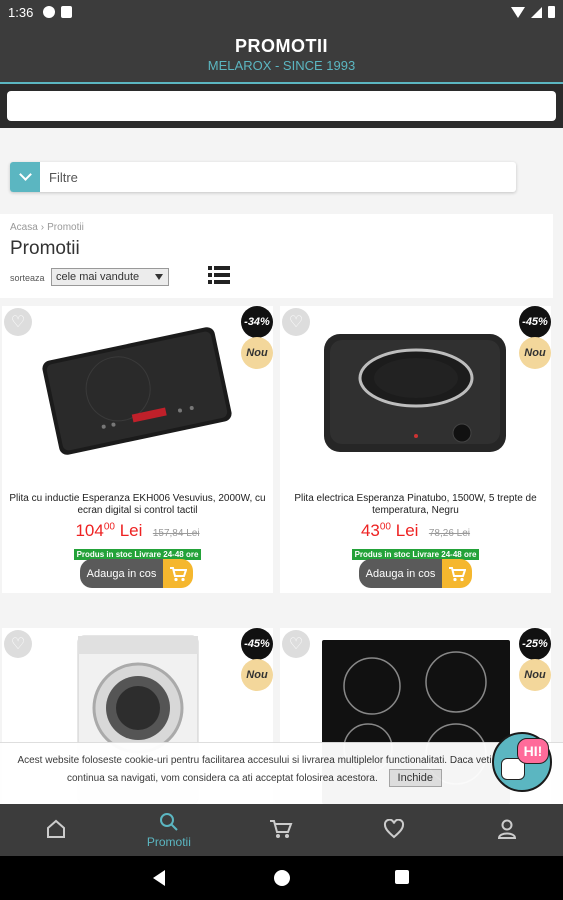 The height and width of the screenshot is (900, 563). I want to click on user-icon, so click(506, 829).